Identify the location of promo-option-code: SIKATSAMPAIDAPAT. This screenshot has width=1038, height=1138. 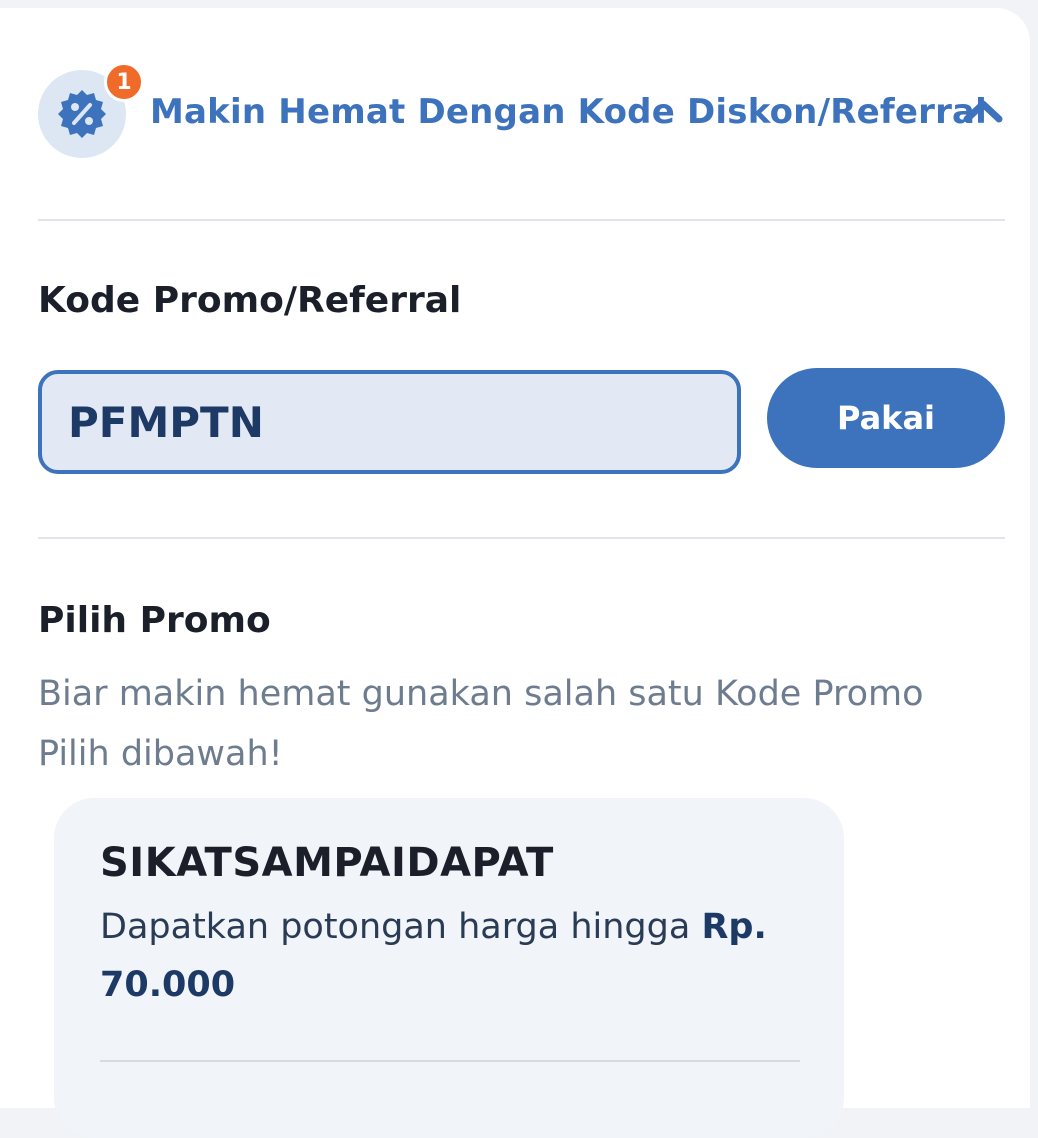
(327, 863).